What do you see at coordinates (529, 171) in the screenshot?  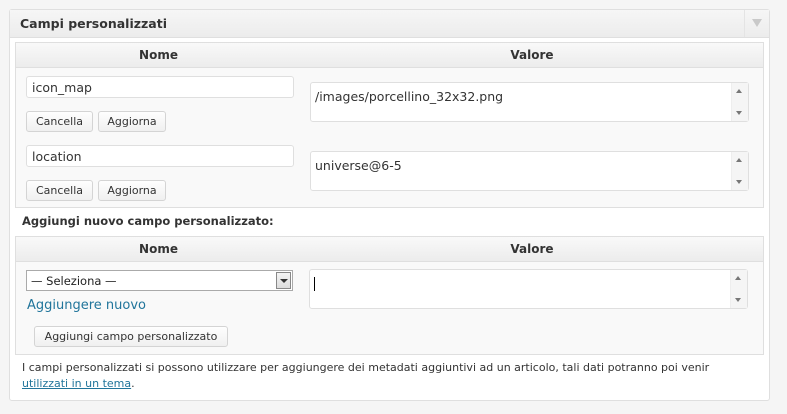 I see `field-value-textarea: universe@6-5` at bounding box center [529, 171].